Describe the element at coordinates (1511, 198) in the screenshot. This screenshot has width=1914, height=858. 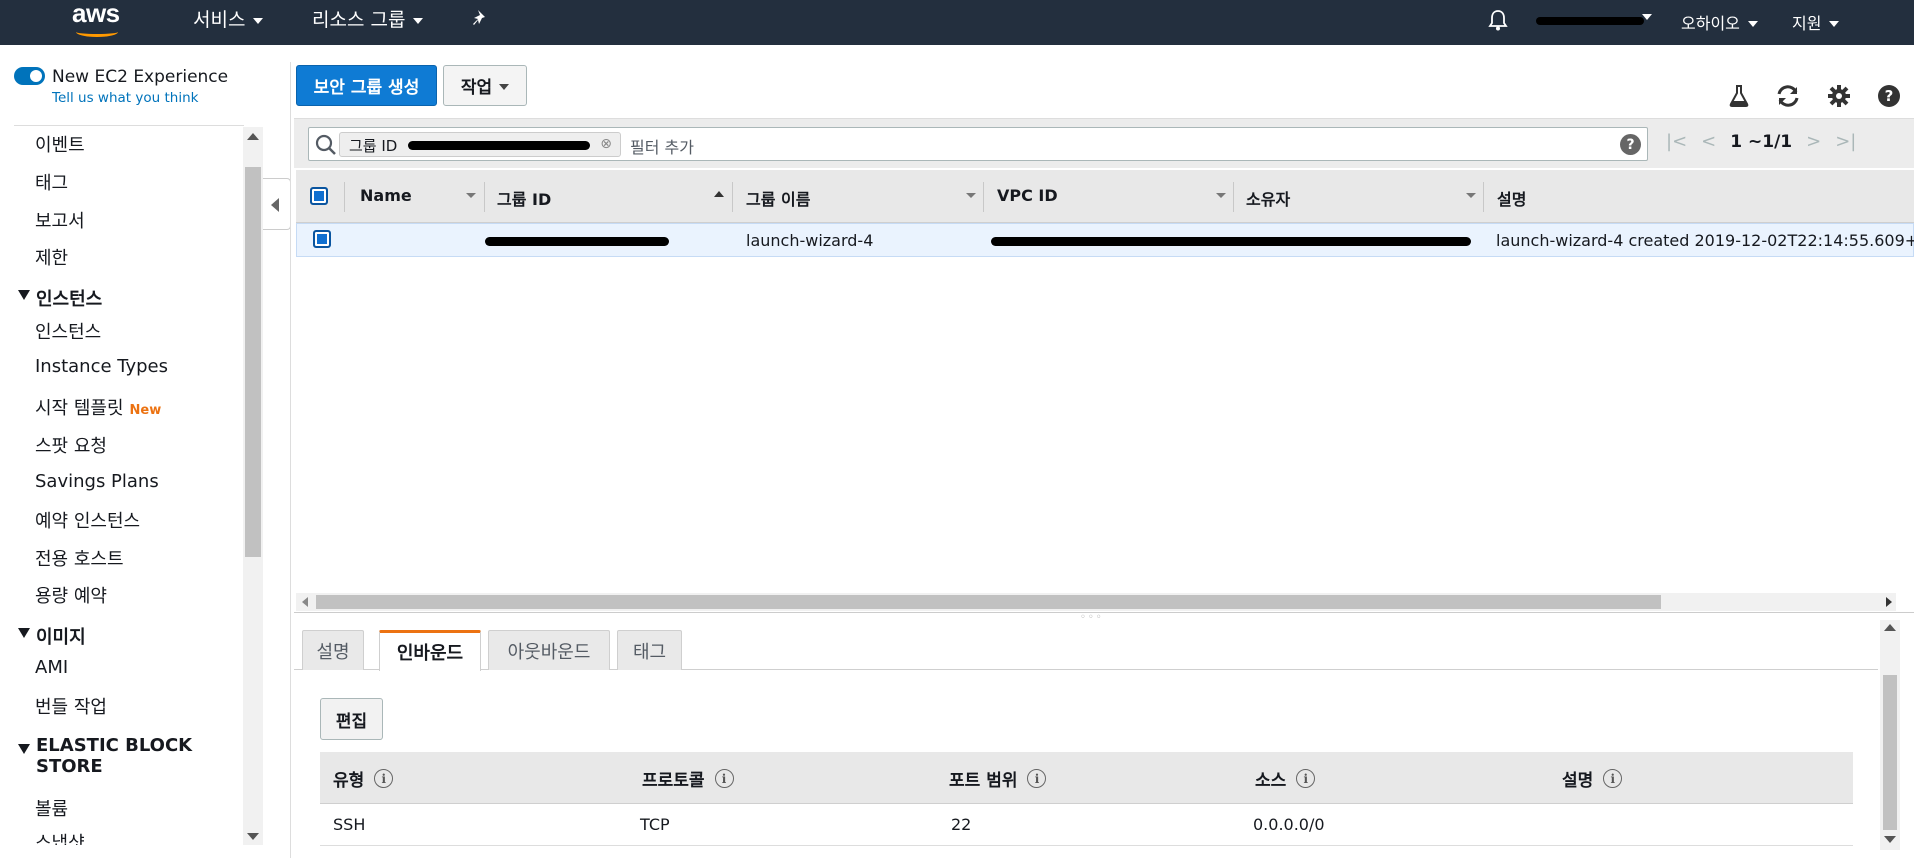
I see `column-header-description: 설명` at that location.